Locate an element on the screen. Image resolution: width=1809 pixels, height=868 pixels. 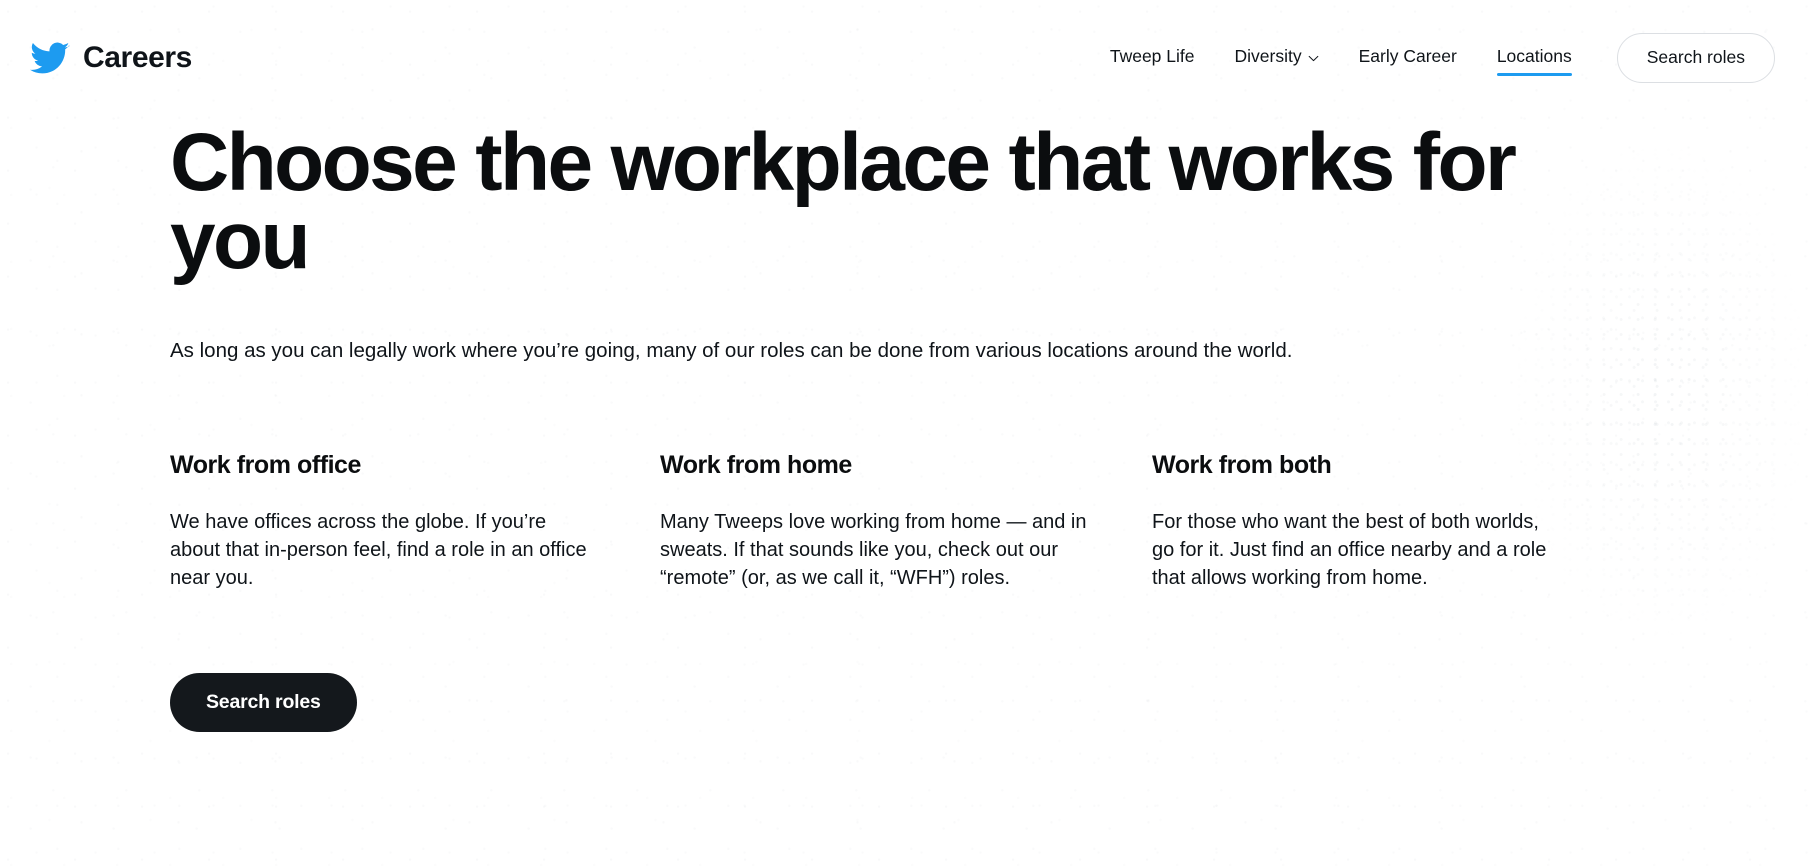
option-title: Work from home is located at coordinates (756, 464).